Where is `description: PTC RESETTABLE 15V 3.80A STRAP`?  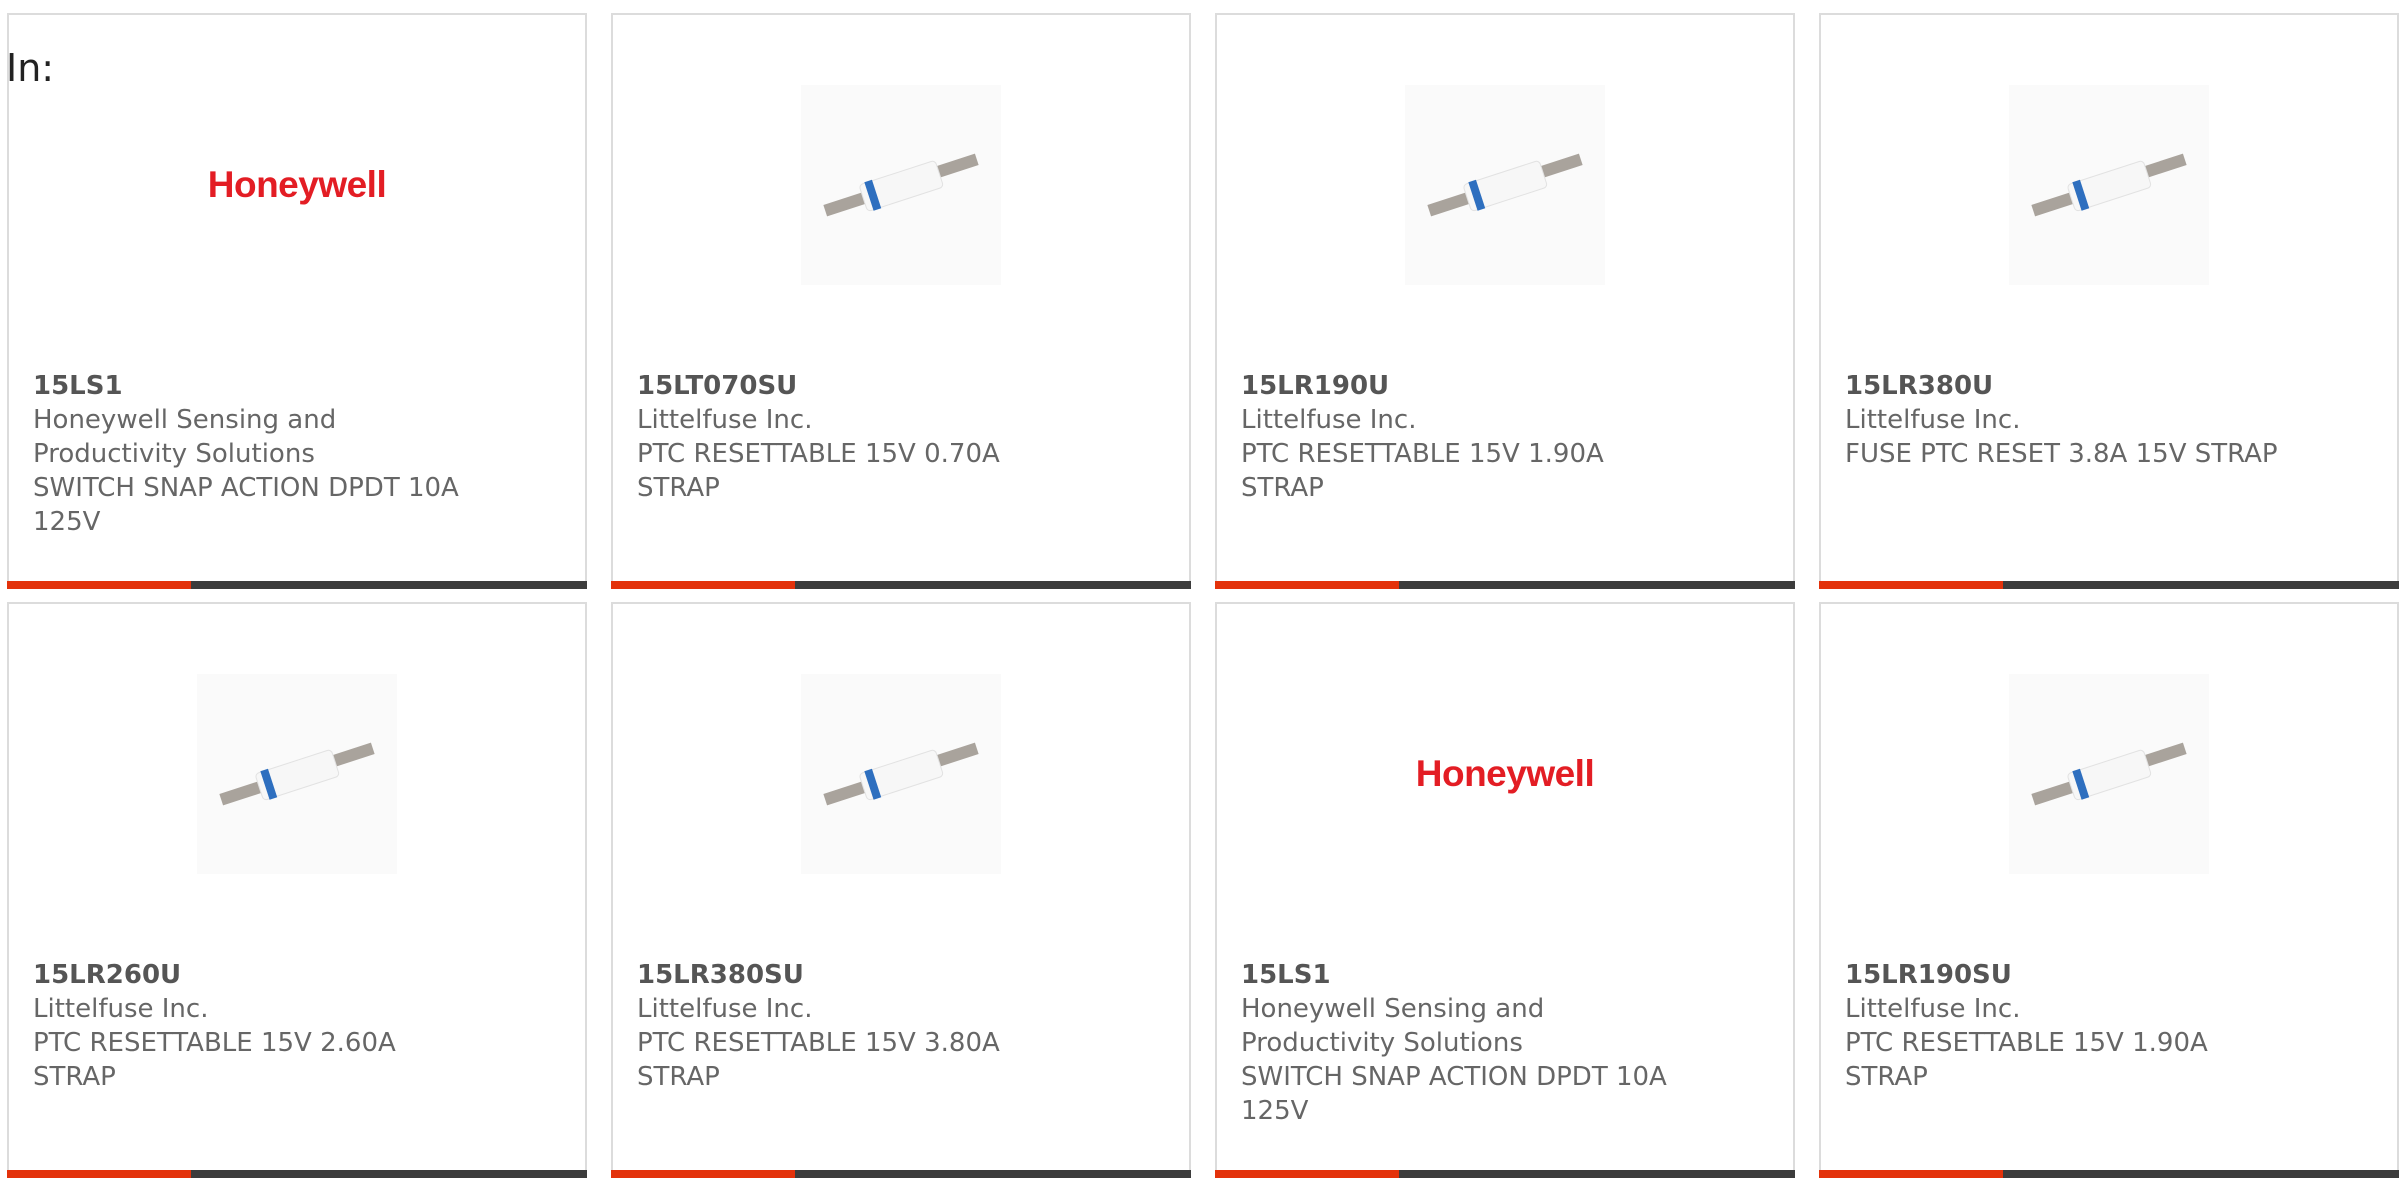
description: PTC RESETTABLE 15V 3.80A STRAP is located at coordinates (818, 1060).